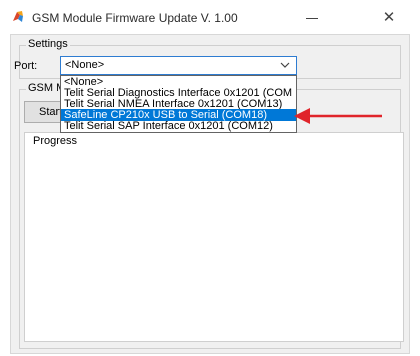 The width and height of the screenshot is (420, 356). What do you see at coordinates (48, 44) in the screenshot?
I see `settings-group-label: Settings` at bounding box center [48, 44].